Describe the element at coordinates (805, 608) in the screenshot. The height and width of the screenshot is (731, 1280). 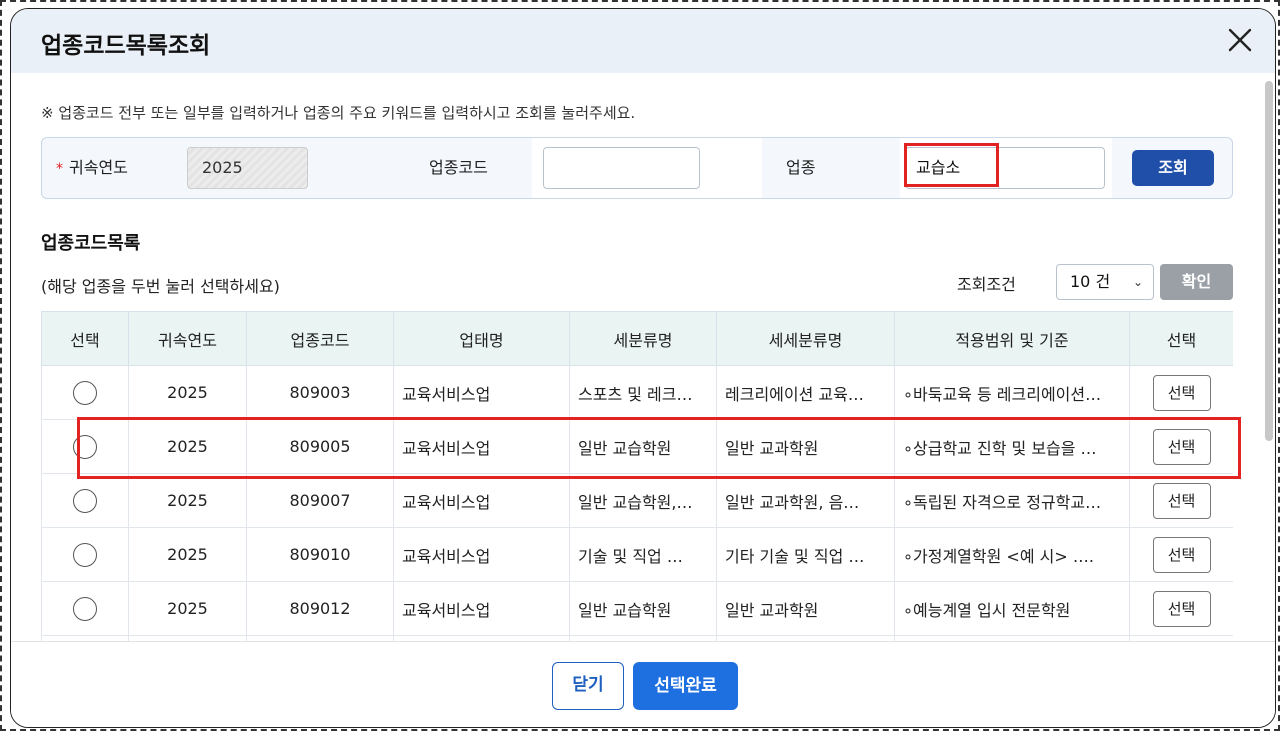
I see `row-subsubcategory: 일반 교과학원` at that location.